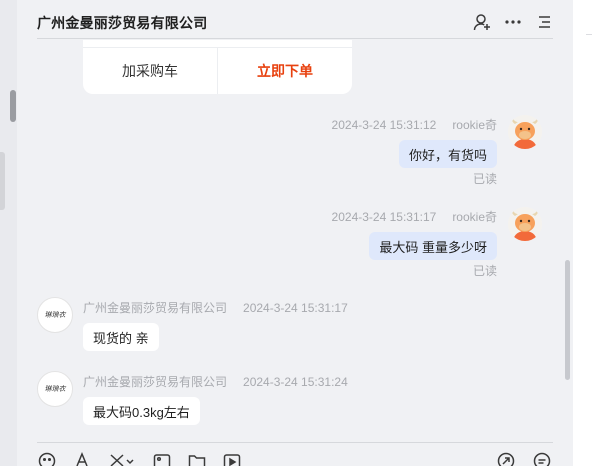  I want to click on message-bubble-incoming: 现货的 亲, so click(121, 337).